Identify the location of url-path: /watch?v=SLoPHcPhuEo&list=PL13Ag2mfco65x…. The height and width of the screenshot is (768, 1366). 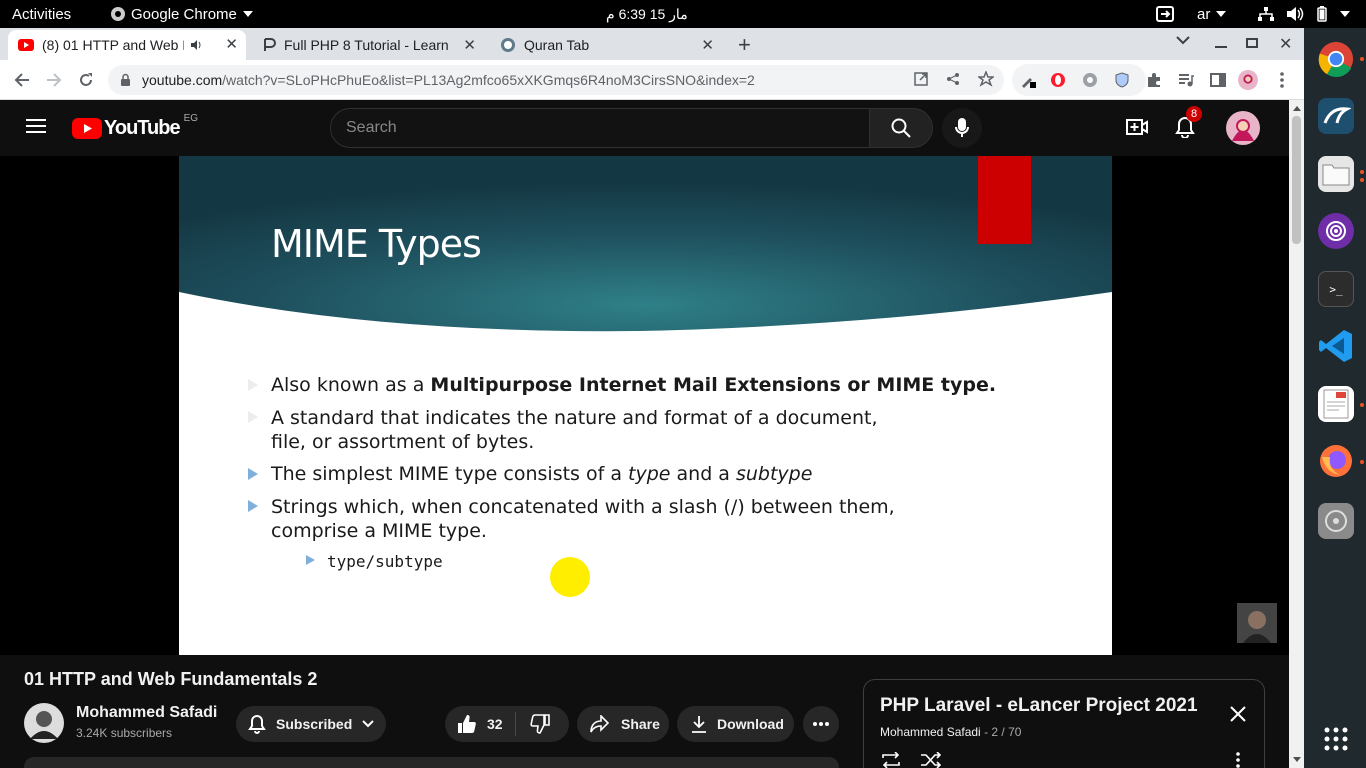
(488, 80).